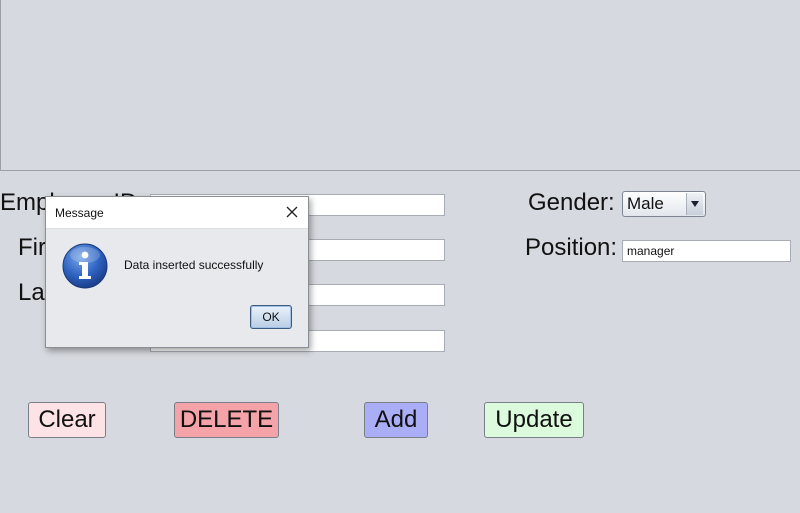  Describe the element at coordinates (79, 213) in the screenshot. I see `dialog-title: Message` at that location.